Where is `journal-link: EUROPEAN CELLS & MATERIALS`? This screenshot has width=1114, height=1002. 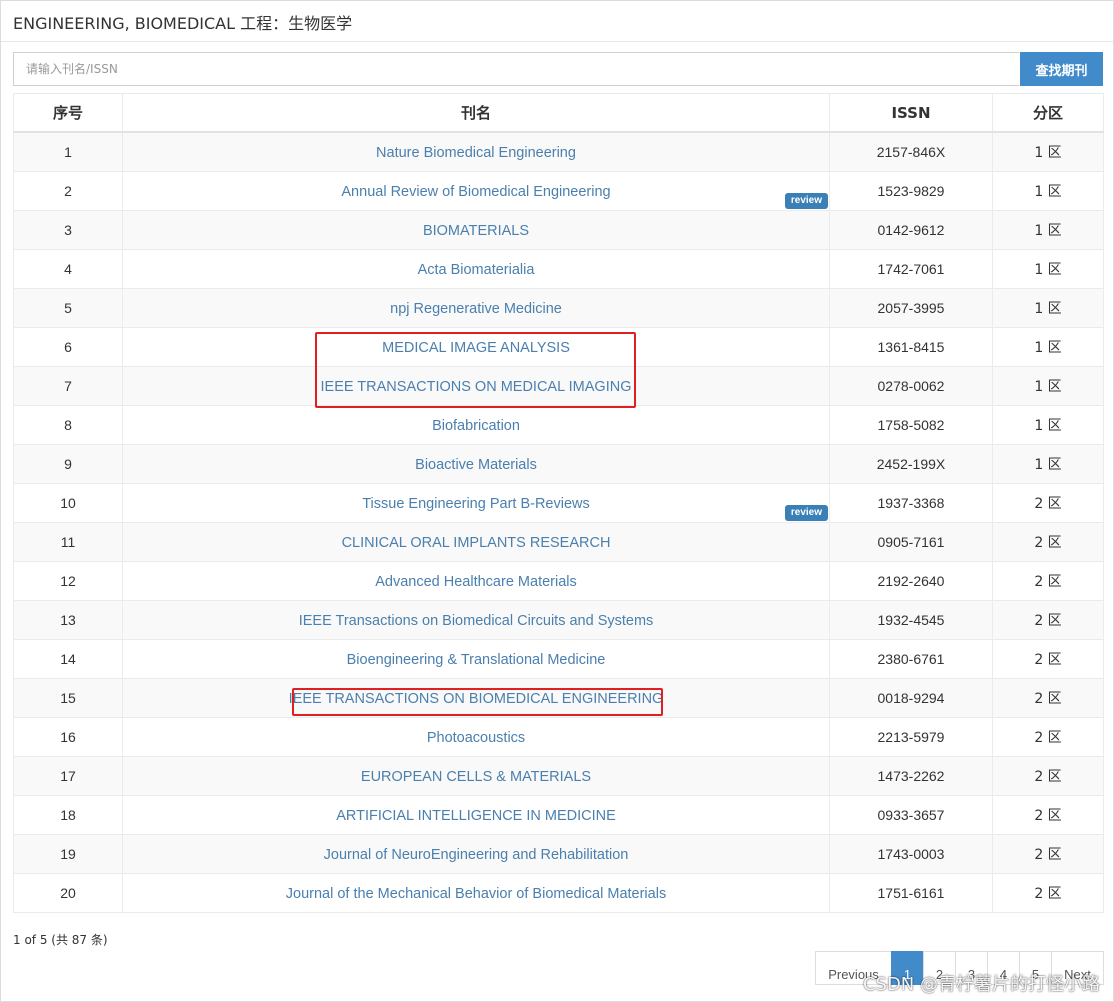 journal-link: EUROPEAN CELLS & MATERIALS is located at coordinates (476, 777).